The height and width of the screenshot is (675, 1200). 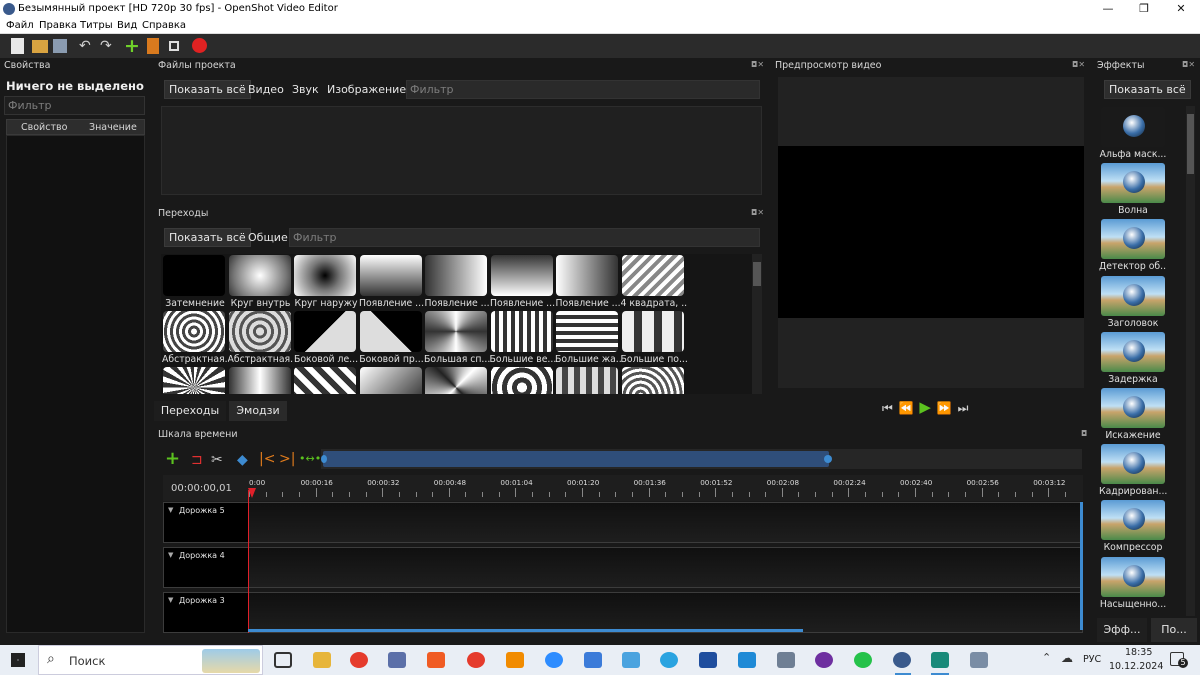 What do you see at coordinates (397, 660) in the screenshot?
I see `app-icon` at bounding box center [397, 660].